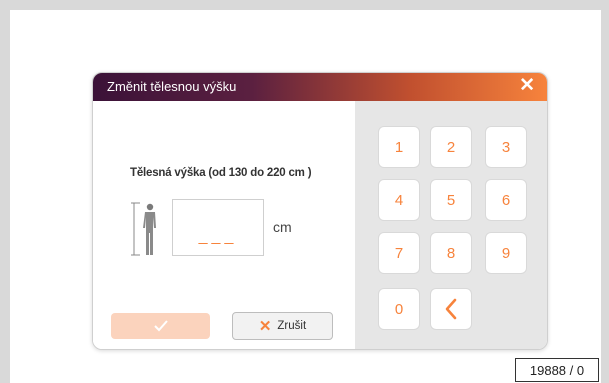 The image size is (609, 383). Describe the element at coordinates (143, 229) in the screenshot. I see `body-height-icon` at that location.